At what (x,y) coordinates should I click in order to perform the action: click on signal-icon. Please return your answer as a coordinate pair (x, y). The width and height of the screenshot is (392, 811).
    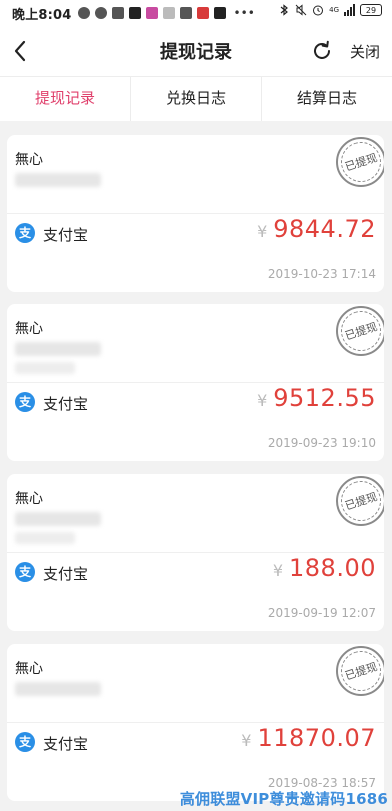
    Looking at the image, I should click on (349, 10).